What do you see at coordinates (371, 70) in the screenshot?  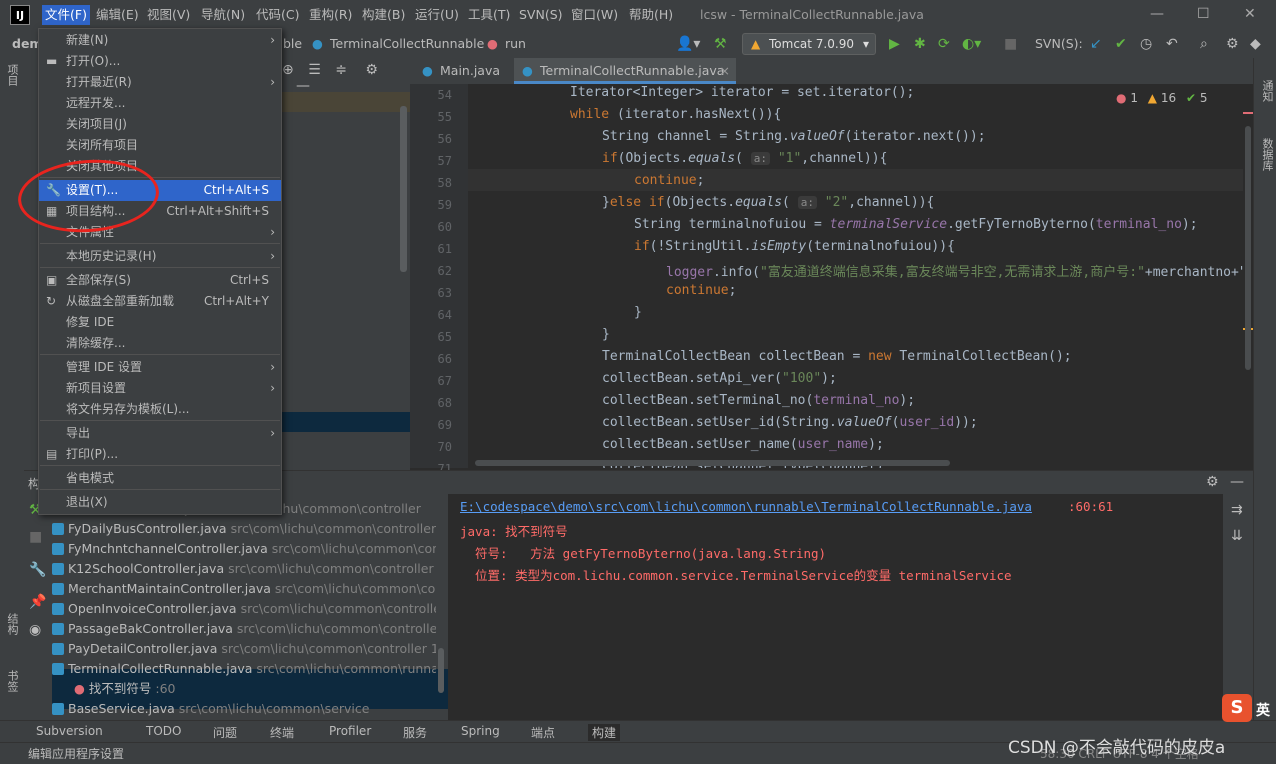 I see `panel-gear-icon: ⚙` at bounding box center [371, 70].